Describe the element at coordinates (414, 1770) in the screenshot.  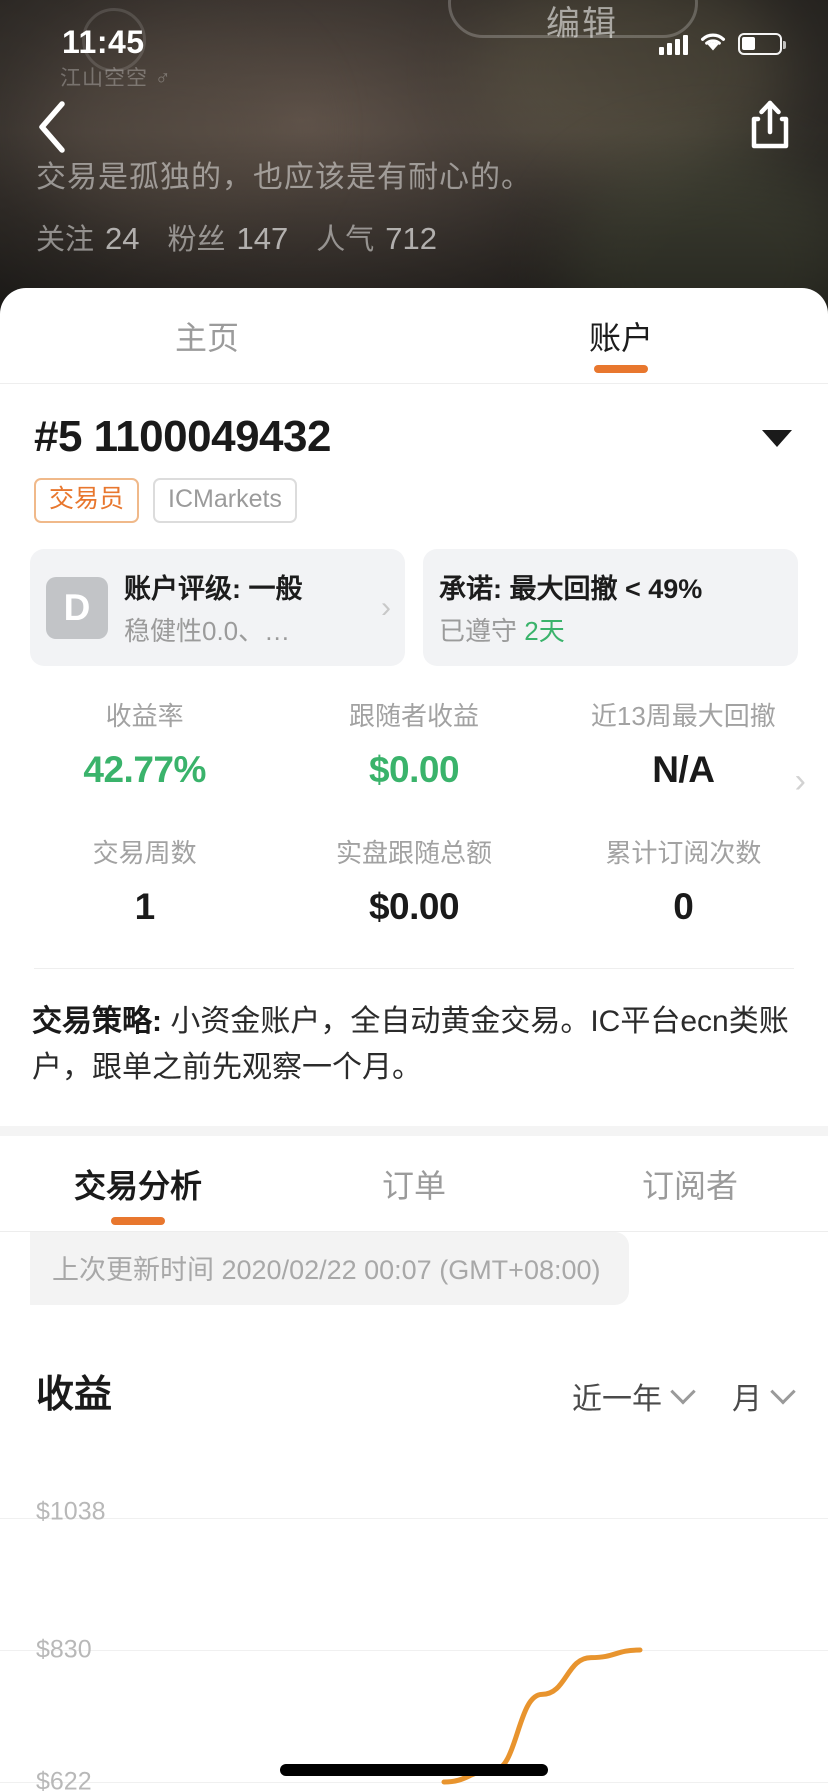
I see `home-indicator` at that location.